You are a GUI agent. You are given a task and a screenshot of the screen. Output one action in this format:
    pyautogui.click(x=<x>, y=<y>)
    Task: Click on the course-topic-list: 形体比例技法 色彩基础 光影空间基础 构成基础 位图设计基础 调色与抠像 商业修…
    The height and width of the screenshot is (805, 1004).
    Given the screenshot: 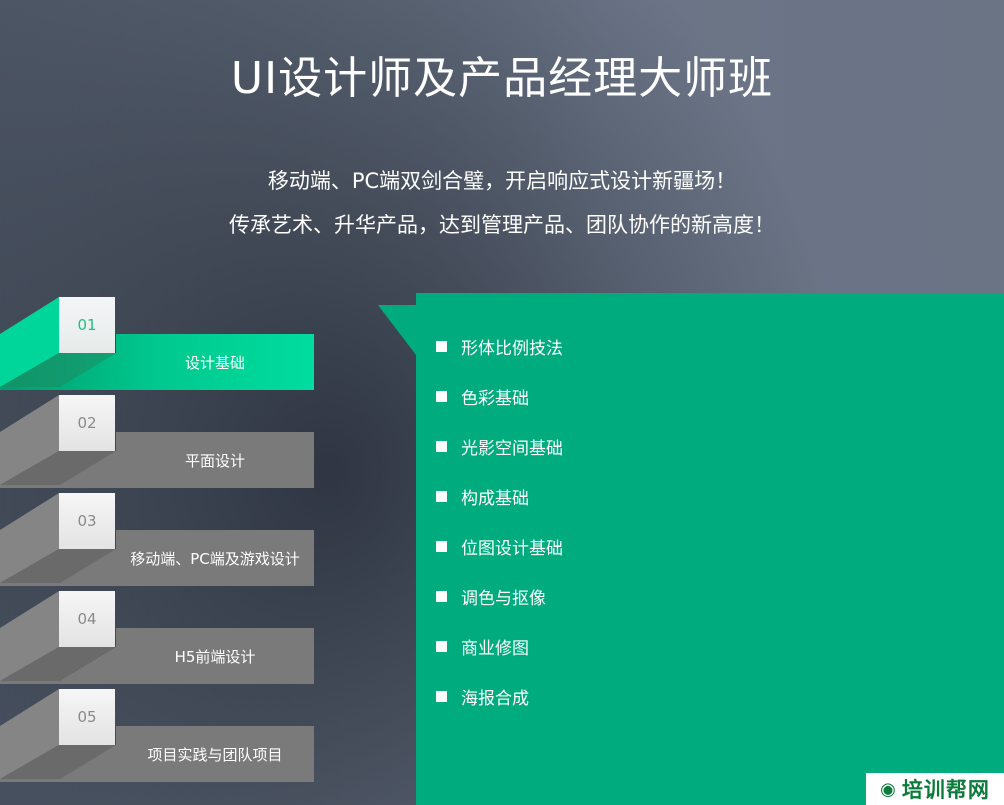 What is the action you would take?
    pyautogui.click(x=499, y=521)
    